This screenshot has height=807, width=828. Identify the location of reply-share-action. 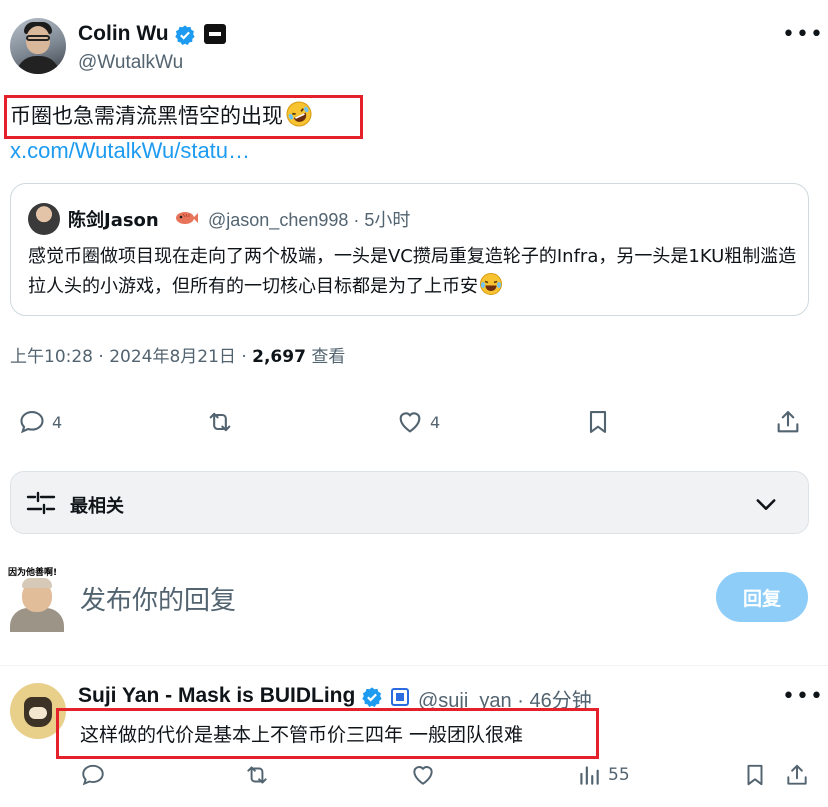
(797, 775).